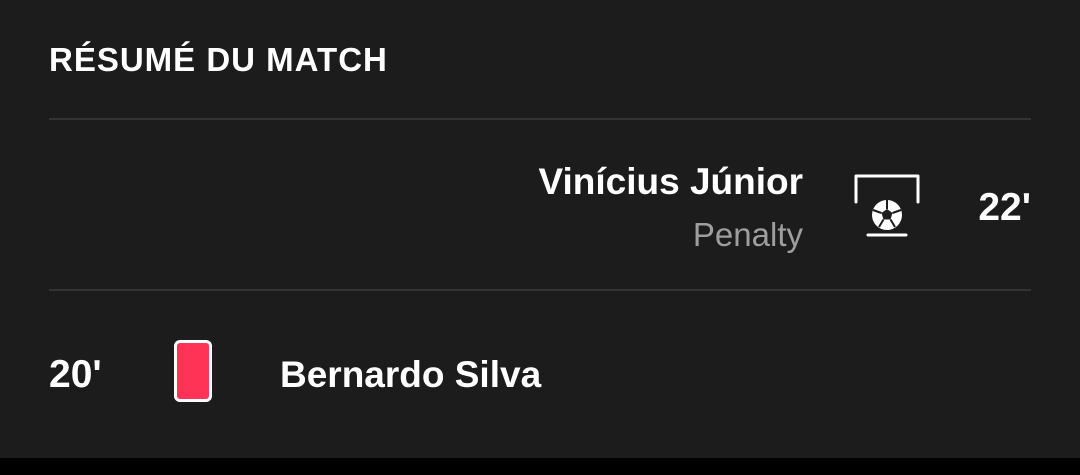 This screenshot has height=475, width=1080. What do you see at coordinates (218, 59) in the screenshot?
I see `section-title: RÉSUMÉ DU MATCH` at bounding box center [218, 59].